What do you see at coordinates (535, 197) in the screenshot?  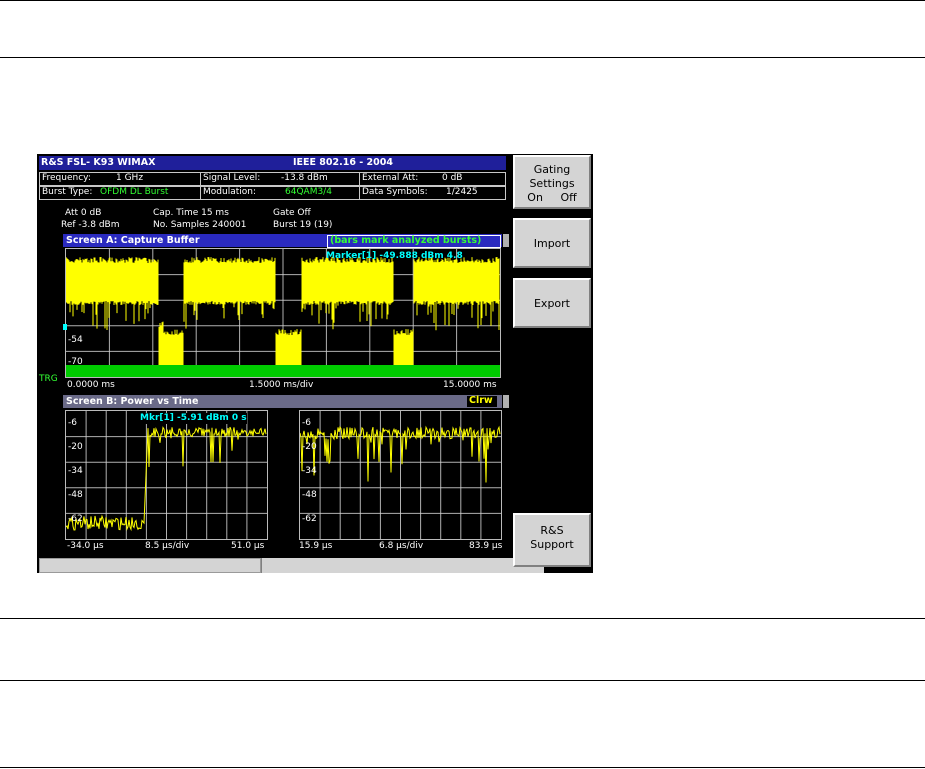 I see `gating-on-label: On` at bounding box center [535, 197].